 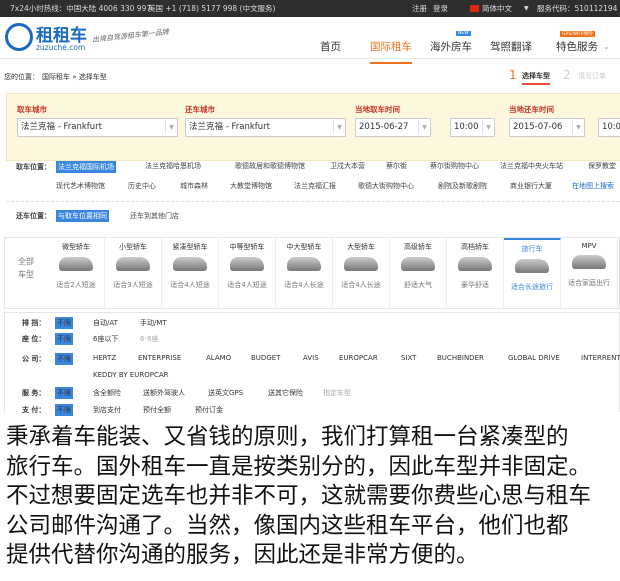 I want to click on breadcrumb: 国际租车 » 选择车型, so click(x=74, y=77).